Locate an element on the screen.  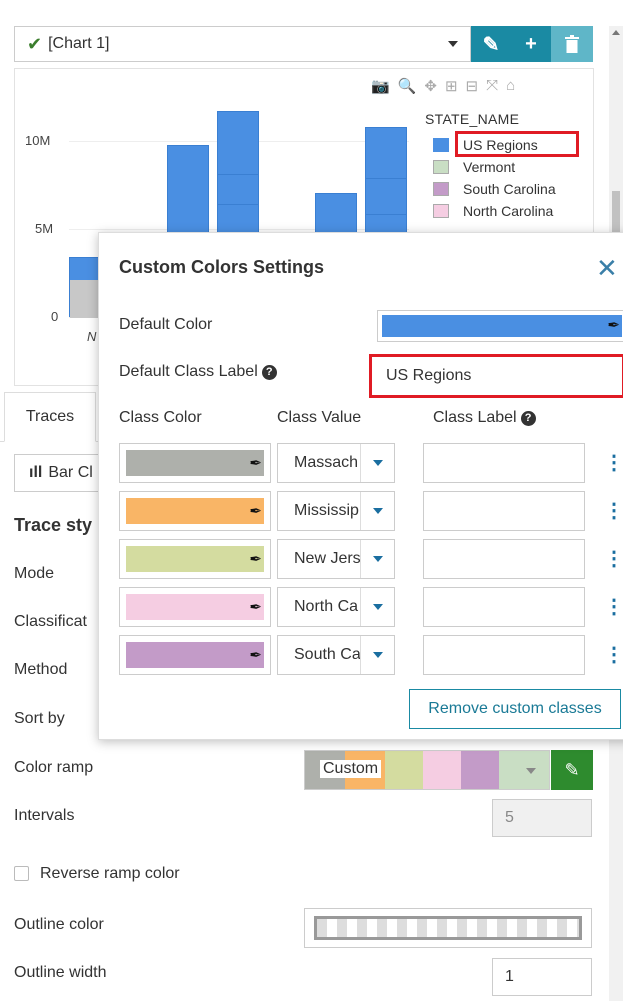
zoom-in-icon: ⊞ is located at coordinates (451, 86).